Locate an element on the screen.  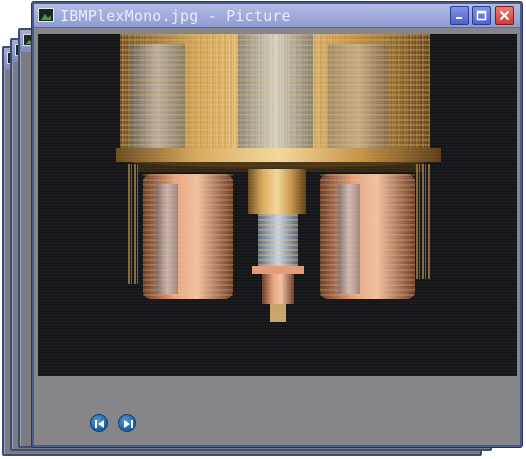
close-icon is located at coordinates (504, 15).